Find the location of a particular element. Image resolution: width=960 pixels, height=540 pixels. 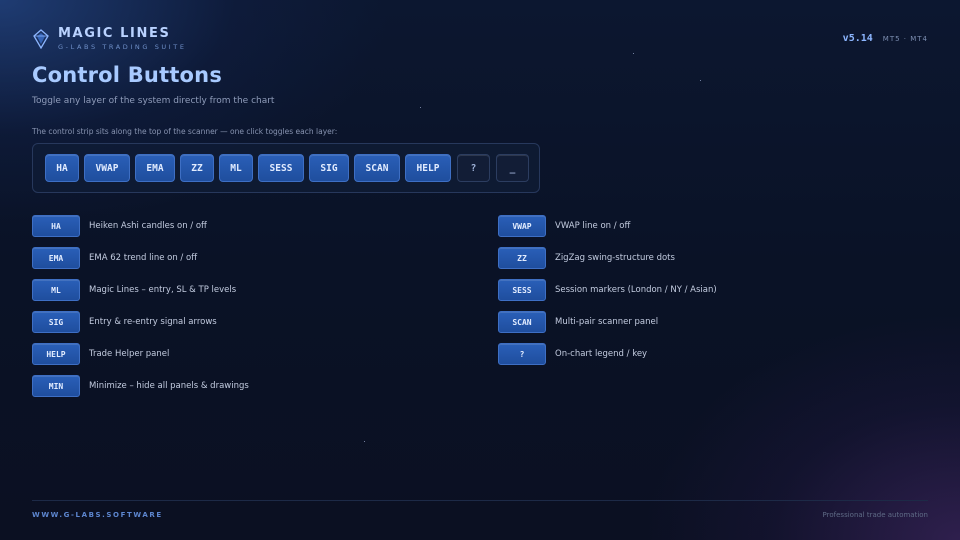

control-strip: HA VWAP EMA ZZ ML SESS SIG SCAN HELP ? _ is located at coordinates (286, 168).